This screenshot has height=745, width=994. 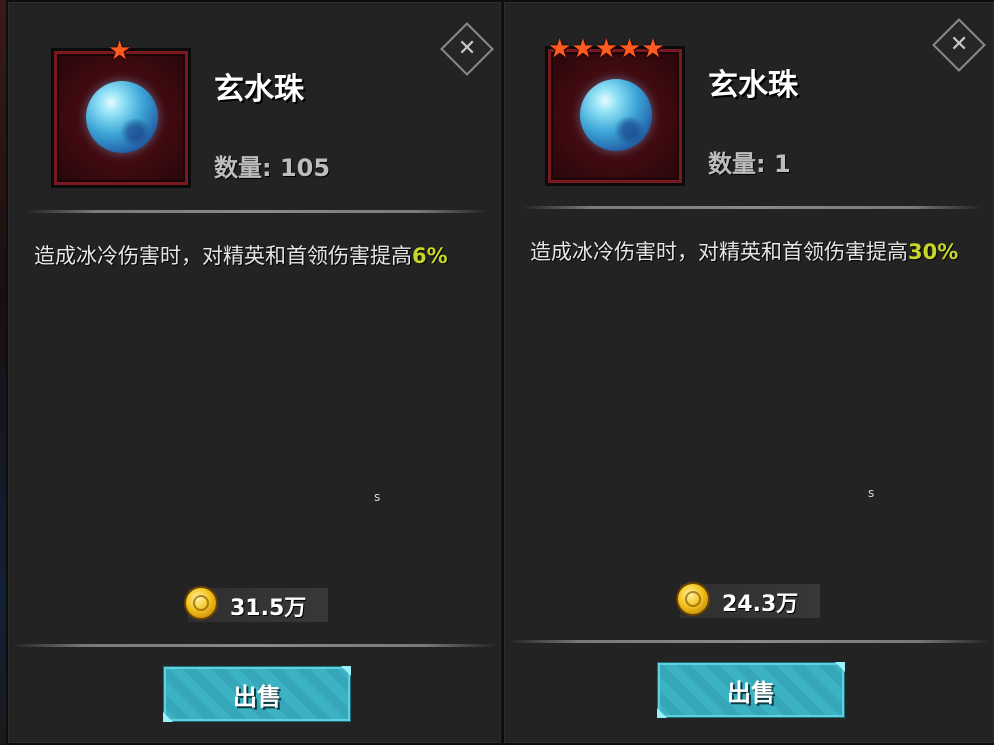 I want to click on item-description: 造成冰冷伤害时，对精英和首领伤害提高30%, so click(x=750, y=252).